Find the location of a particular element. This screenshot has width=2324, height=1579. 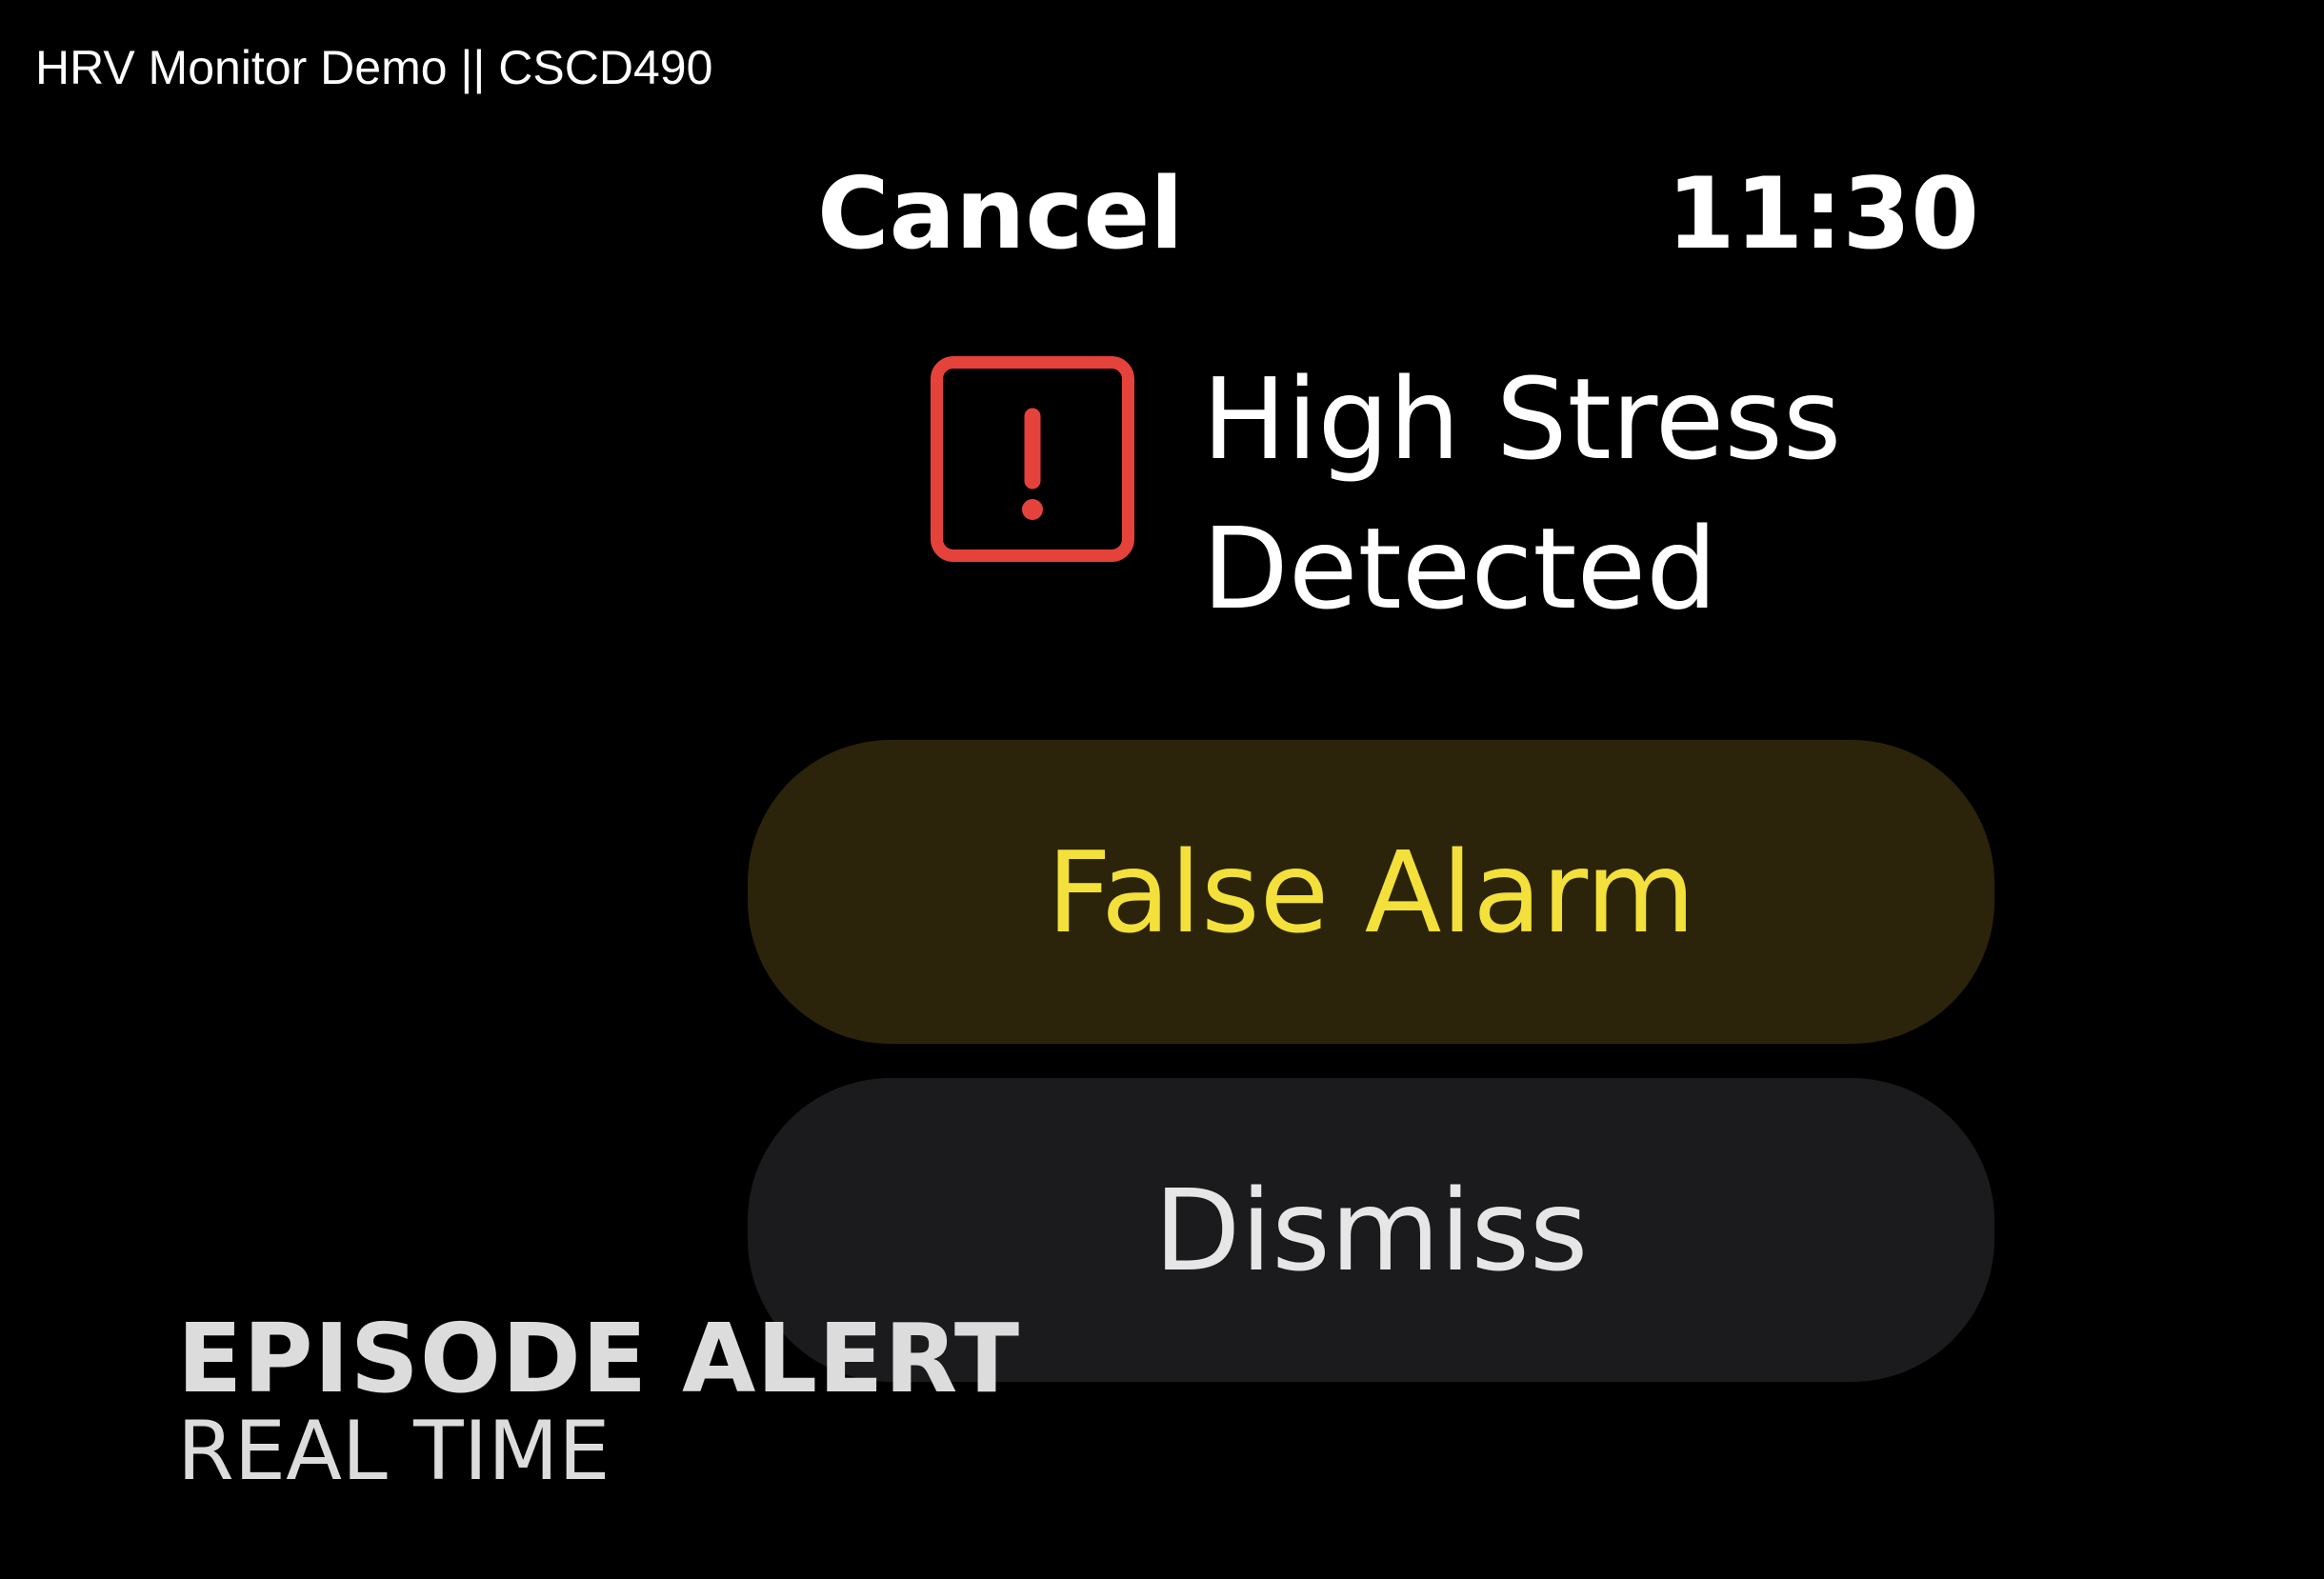

caption-subtitle: REAL TIME is located at coordinates (394, 1451).